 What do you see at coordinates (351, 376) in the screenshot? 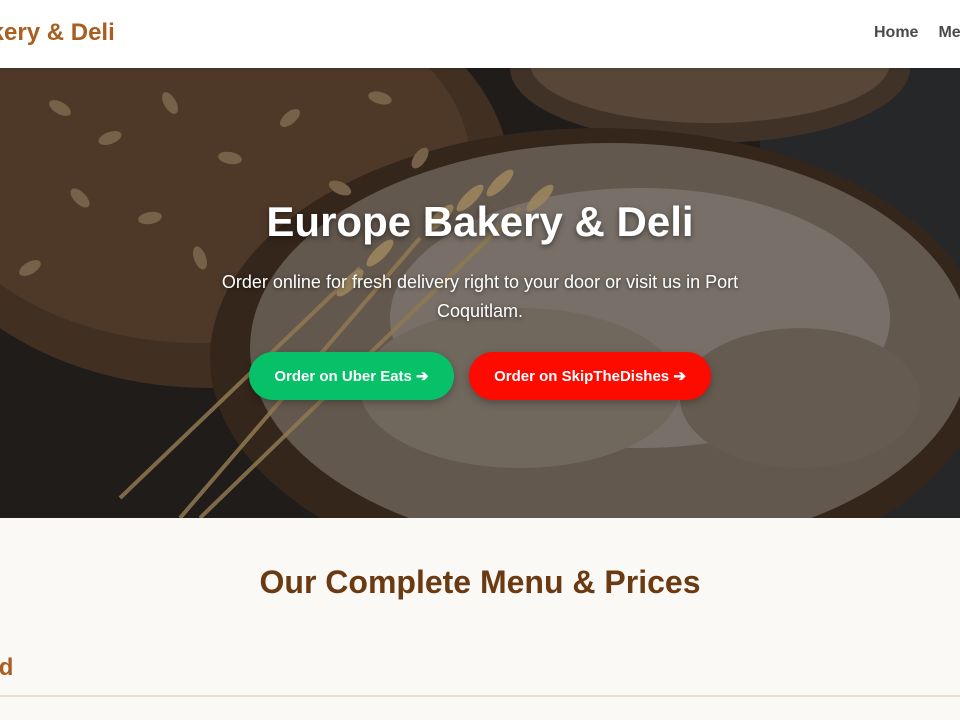
I see `order-uber-eats-button: Order on Uber Eats ➔` at bounding box center [351, 376].